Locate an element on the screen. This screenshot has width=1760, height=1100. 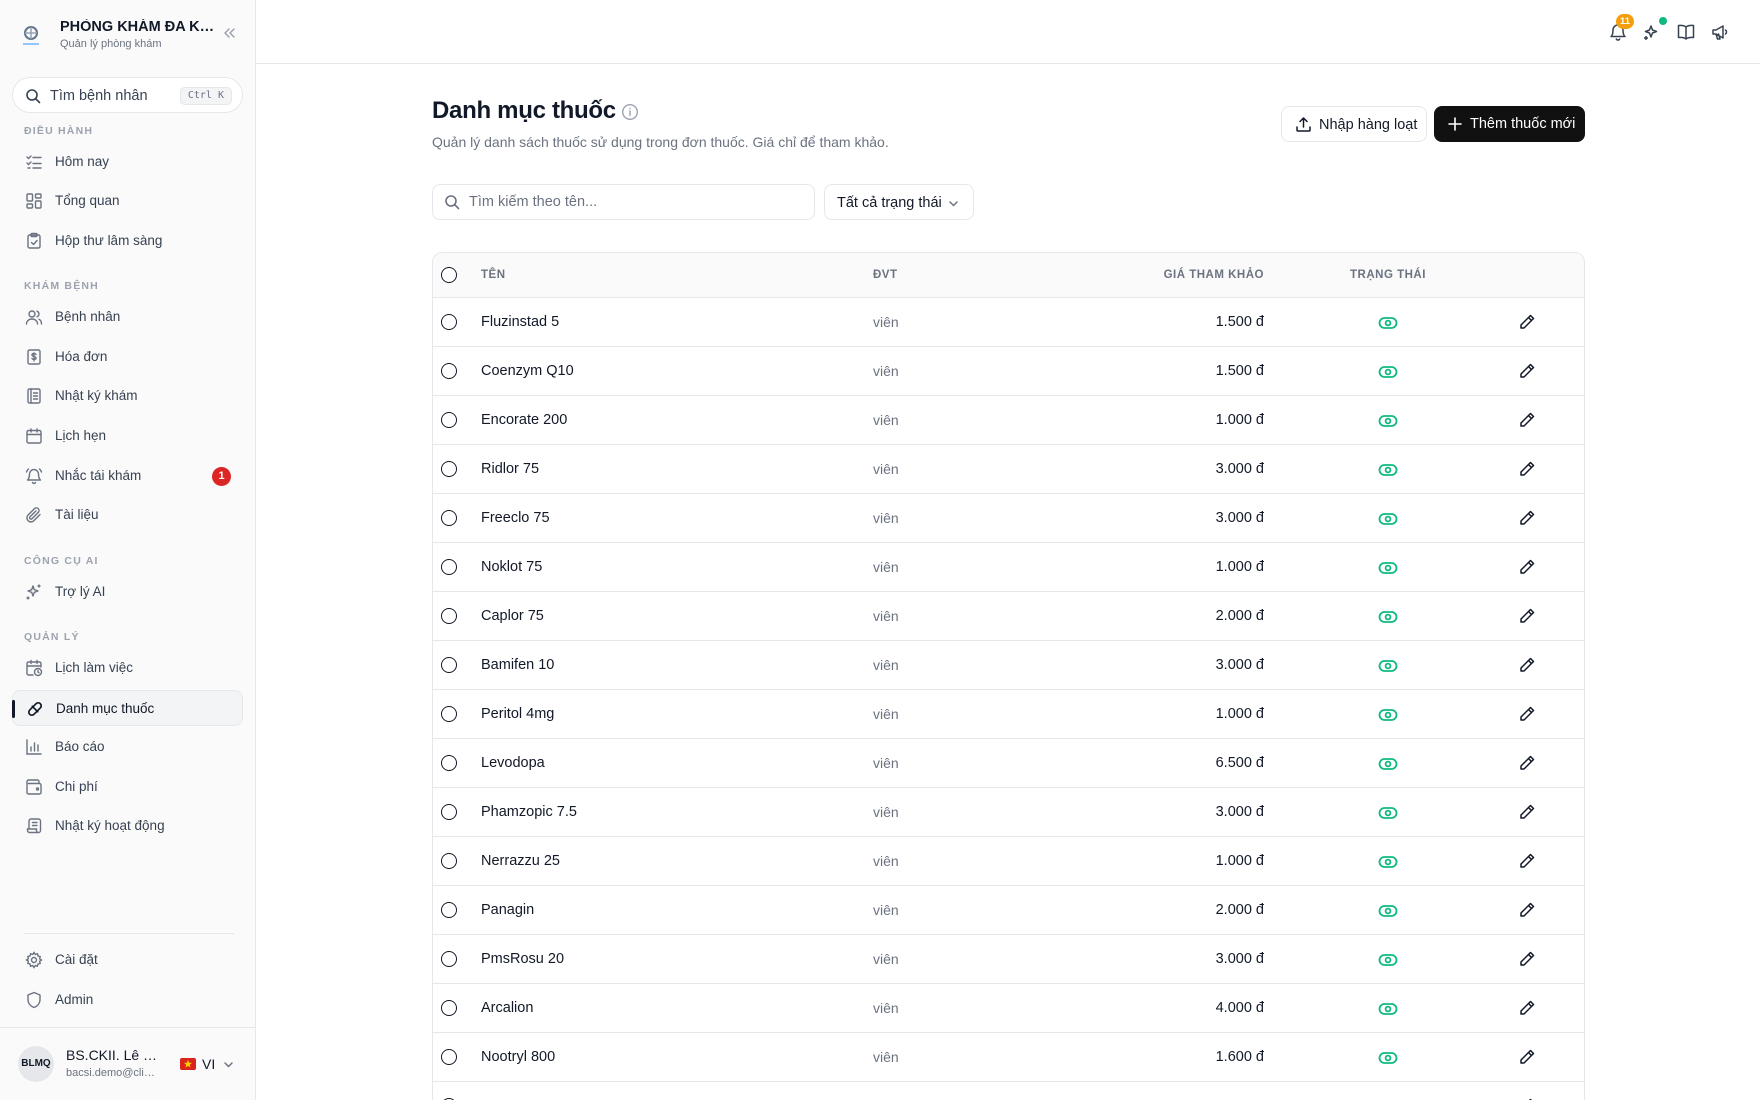
table-row: Coenzym Q10 viên 1.500 đ is located at coordinates (1008, 371).